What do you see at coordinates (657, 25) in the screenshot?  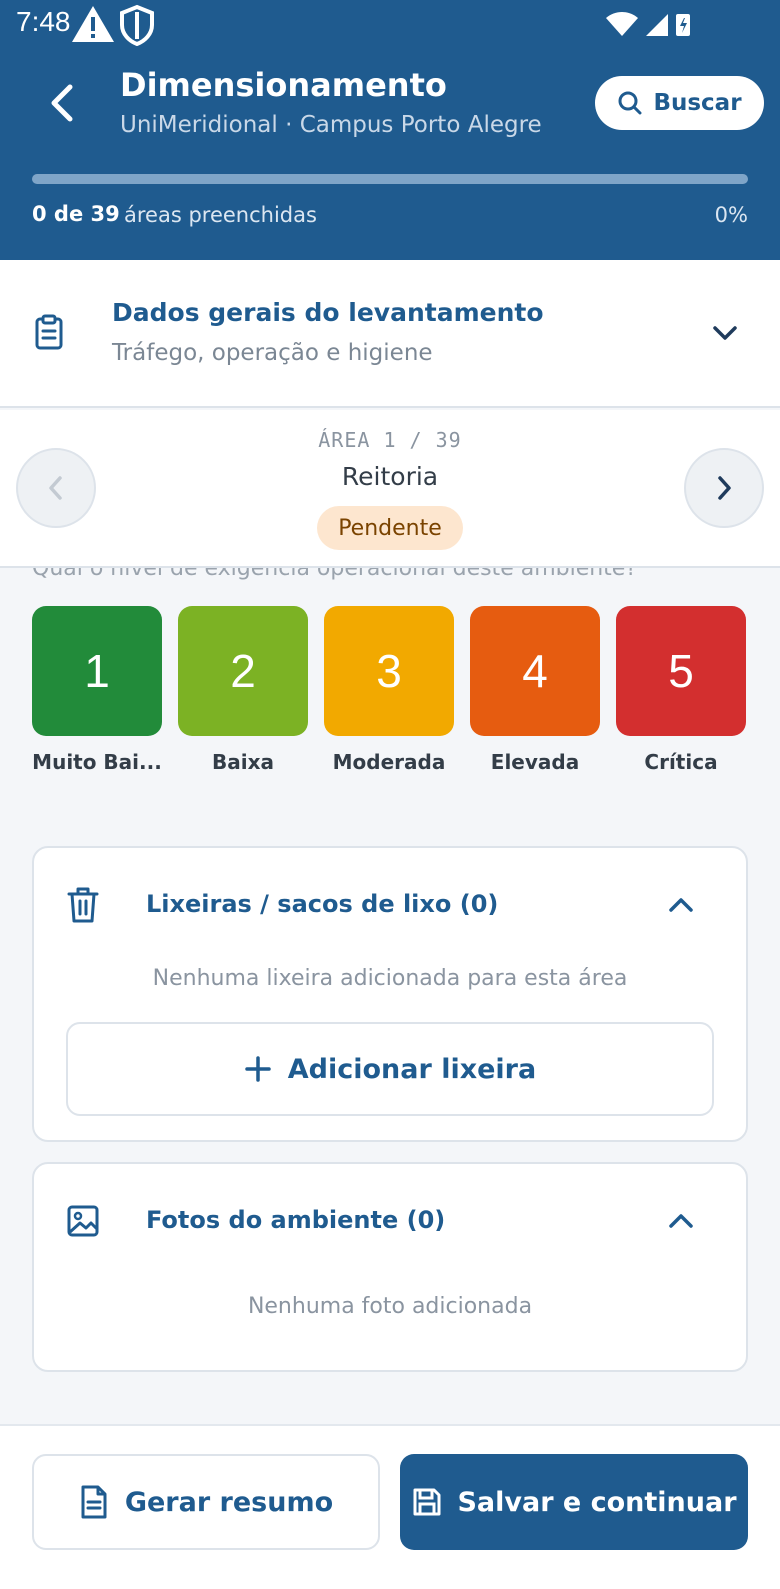 I see `cell-signal-icon` at bounding box center [657, 25].